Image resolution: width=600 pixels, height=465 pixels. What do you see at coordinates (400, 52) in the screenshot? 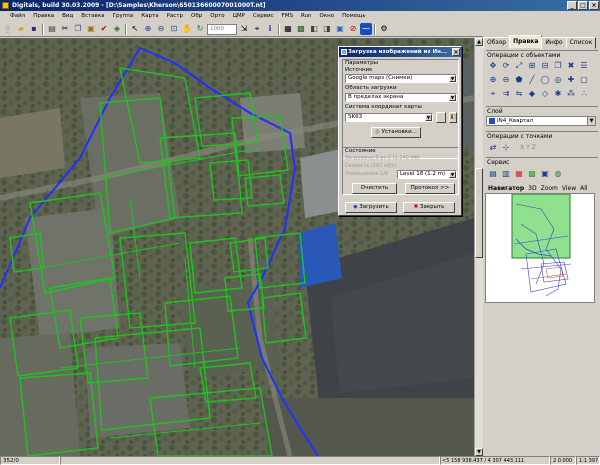
I see `dialog-titlebar: Загрузка изображений из Ин... ×` at bounding box center [400, 52].